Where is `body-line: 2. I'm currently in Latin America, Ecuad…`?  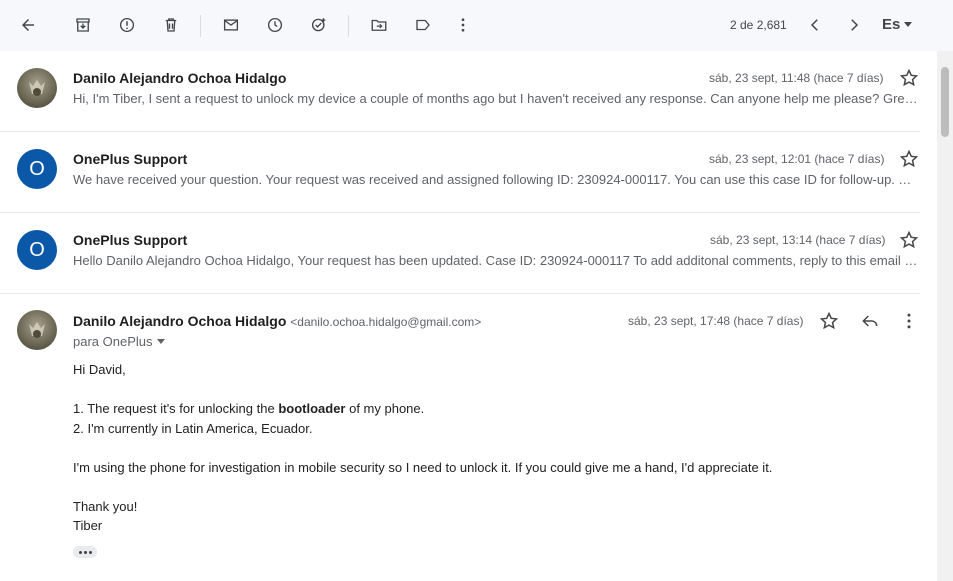
body-line: 2. I'm currently in Latin America, Ecuad… is located at coordinates (193, 428).